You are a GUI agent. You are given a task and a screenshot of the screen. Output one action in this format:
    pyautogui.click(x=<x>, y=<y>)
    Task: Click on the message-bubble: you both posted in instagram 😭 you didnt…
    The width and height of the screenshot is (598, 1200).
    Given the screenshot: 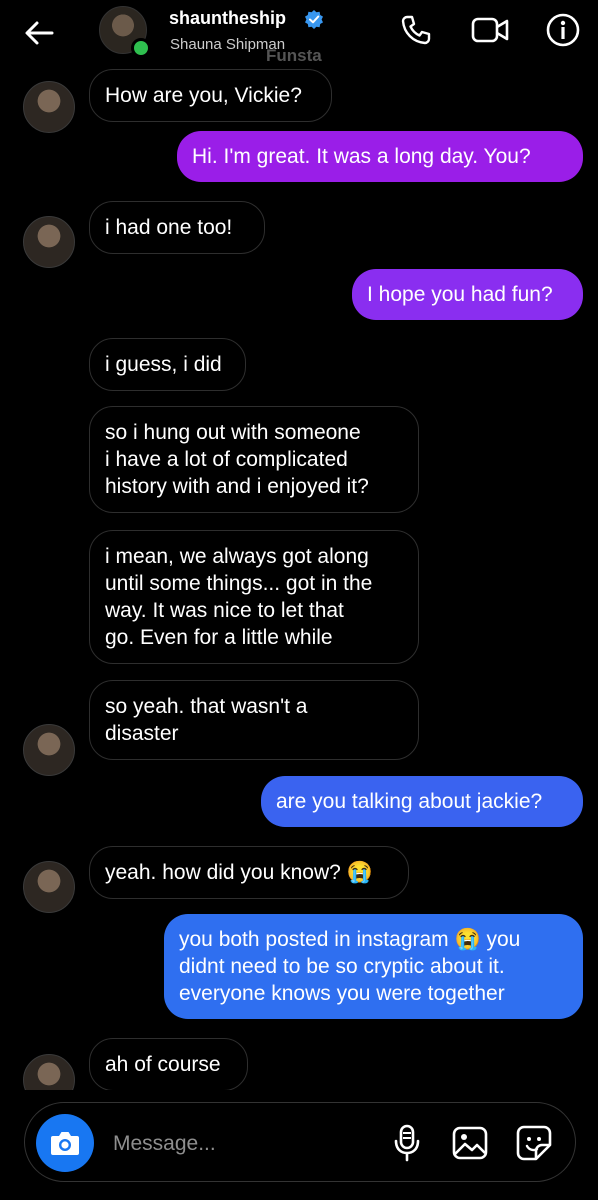 What is the action you would take?
    pyautogui.click(x=373, y=966)
    